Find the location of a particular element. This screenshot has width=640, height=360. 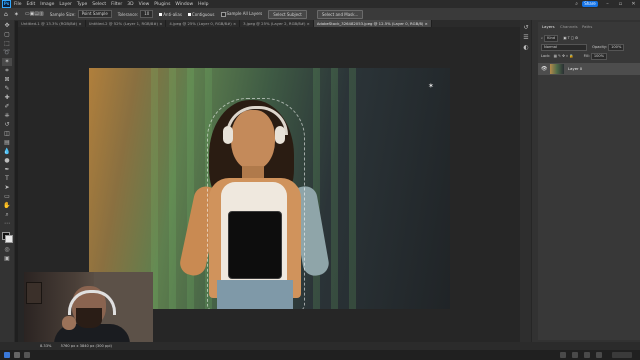

tab-3-jpeg: 3.jpeg @ 25% (Layer 2, RGB/8#) × is located at coordinates (277, 23).